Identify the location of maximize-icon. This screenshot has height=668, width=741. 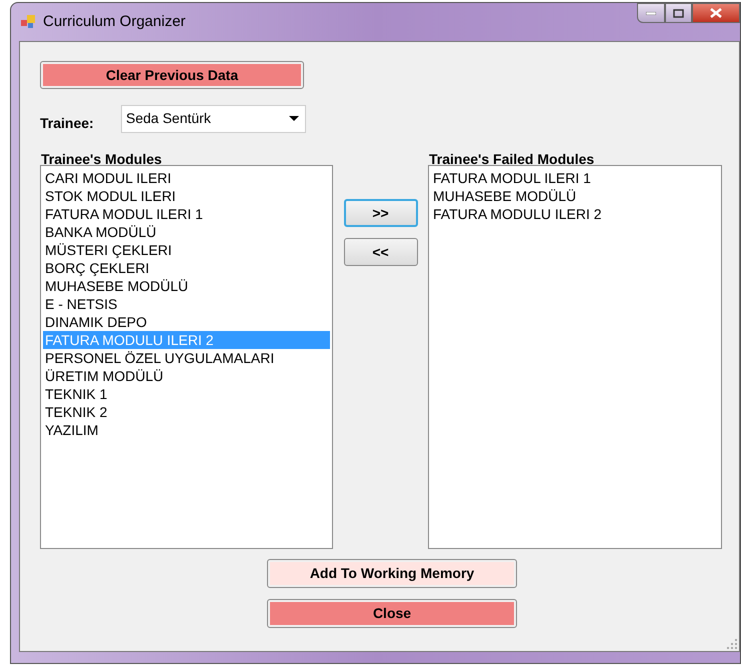
(678, 13).